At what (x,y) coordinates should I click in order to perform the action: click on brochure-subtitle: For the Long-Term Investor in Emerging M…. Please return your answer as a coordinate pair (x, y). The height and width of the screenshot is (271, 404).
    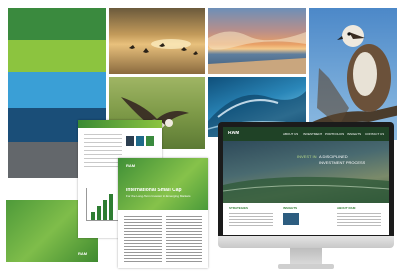
    Looking at the image, I should click on (158, 196).